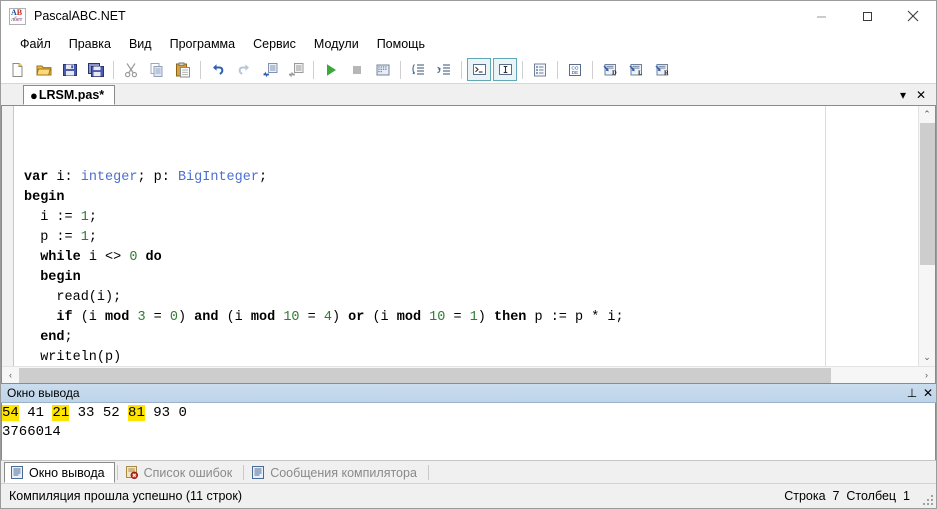  What do you see at coordinates (69, 95) in the screenshot?
I see `document-tab-lrsm-pas: ● LRSM.pas*` at bounding box center [69, 95].